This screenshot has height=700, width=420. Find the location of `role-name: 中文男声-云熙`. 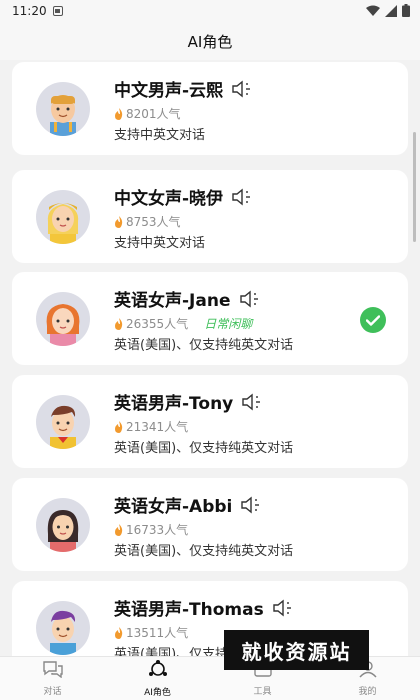

role-name: 中文男声-云熙 is located at coordinates (169, 91).